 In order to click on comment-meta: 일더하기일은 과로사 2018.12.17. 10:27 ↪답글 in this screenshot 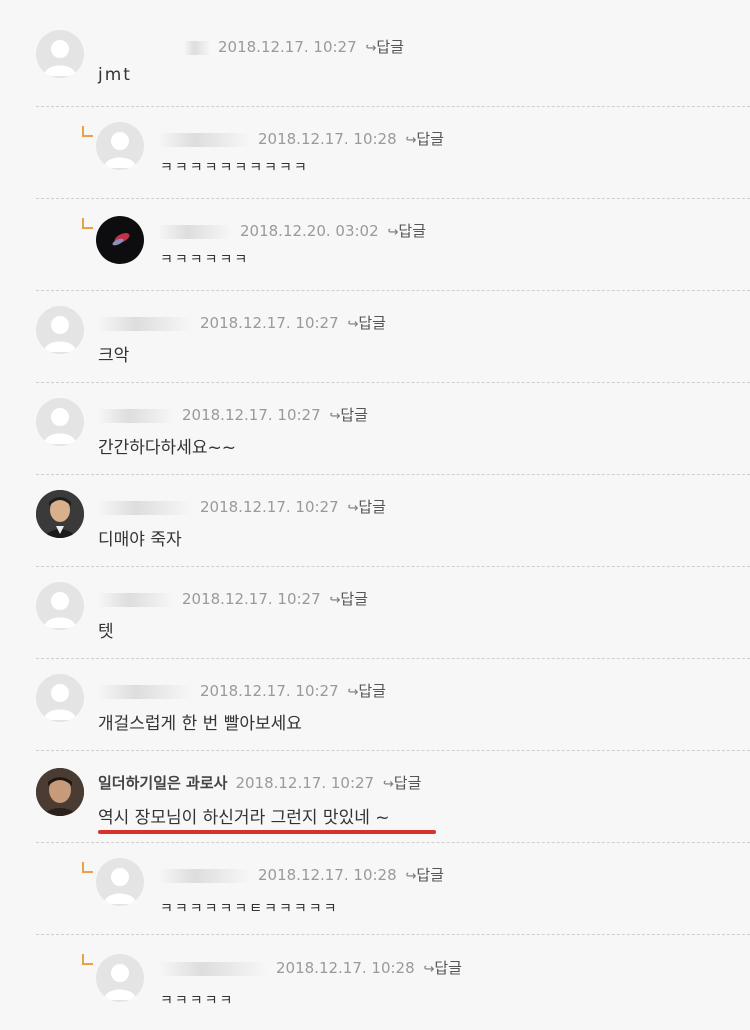, I will do `click(259, 782)`.